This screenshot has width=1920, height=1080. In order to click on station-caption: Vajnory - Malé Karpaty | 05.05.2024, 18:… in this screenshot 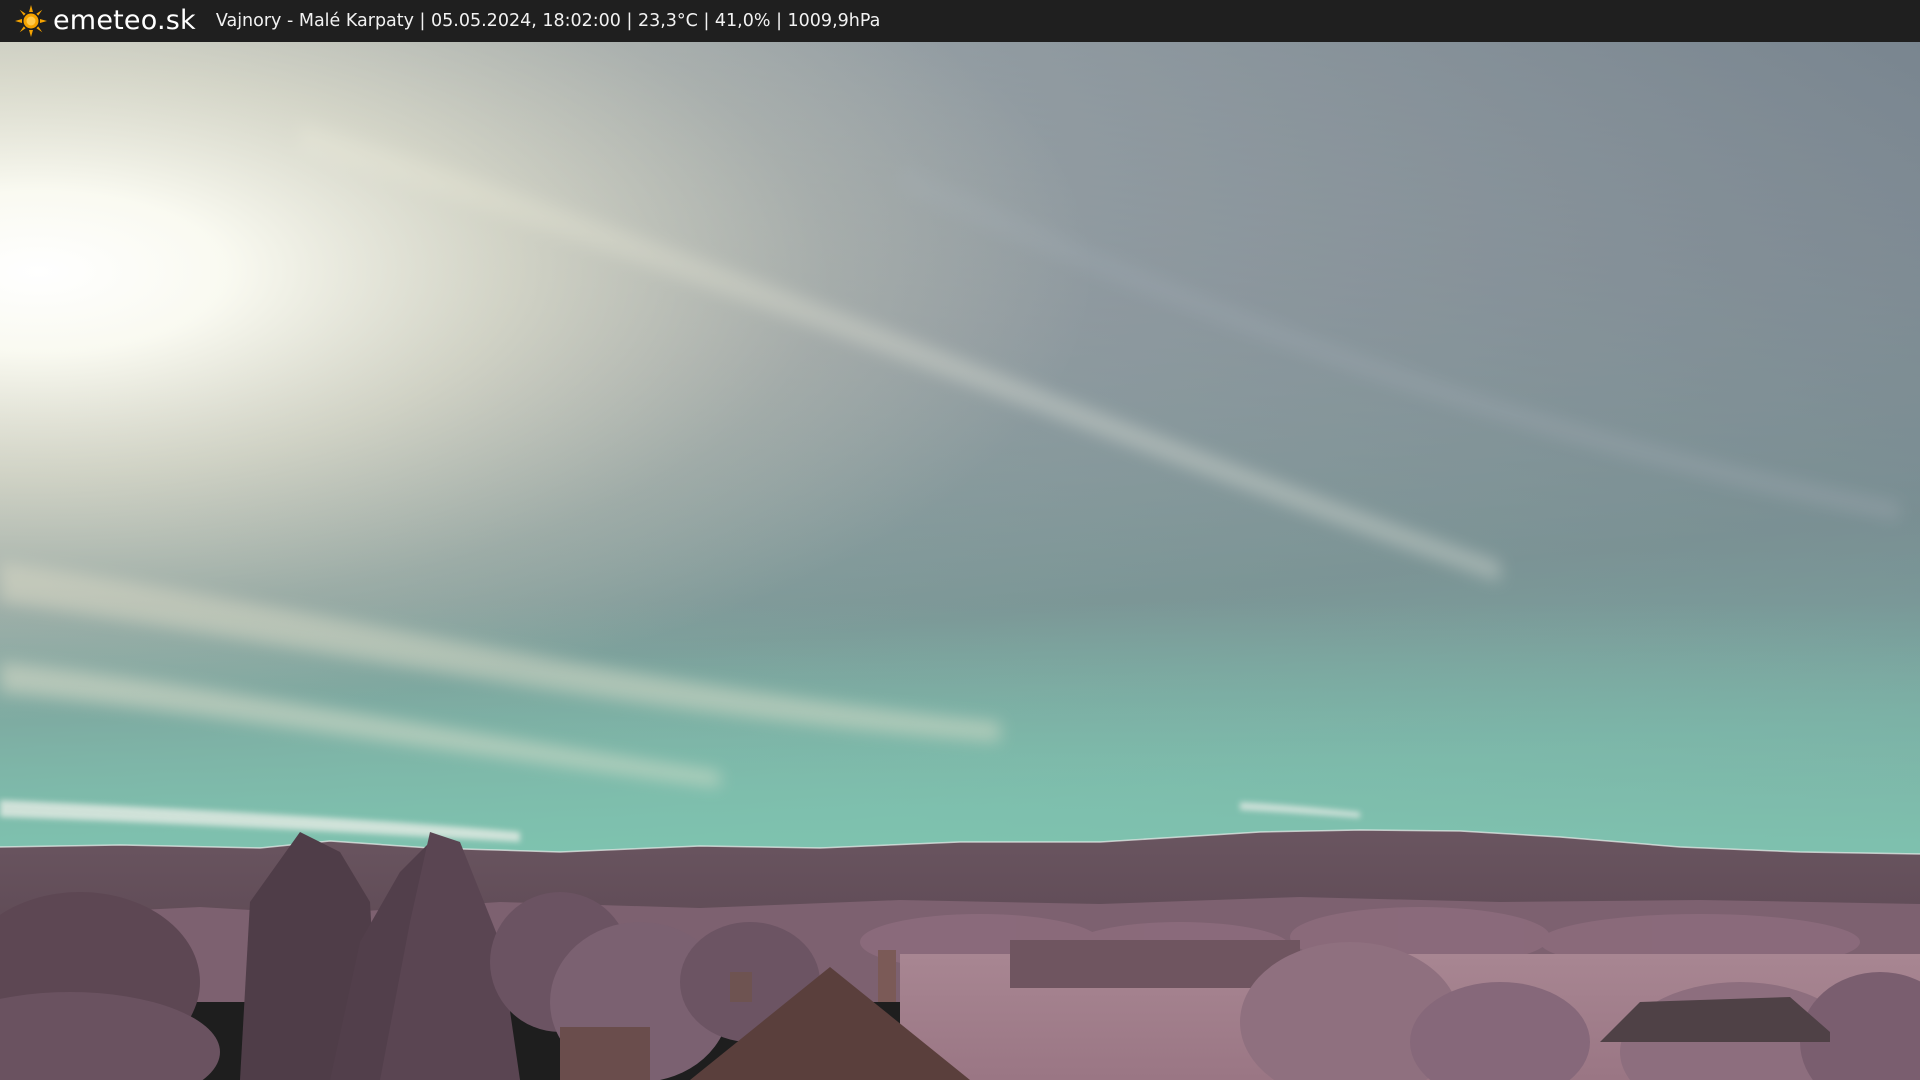, I will do `click(548, 21)`.